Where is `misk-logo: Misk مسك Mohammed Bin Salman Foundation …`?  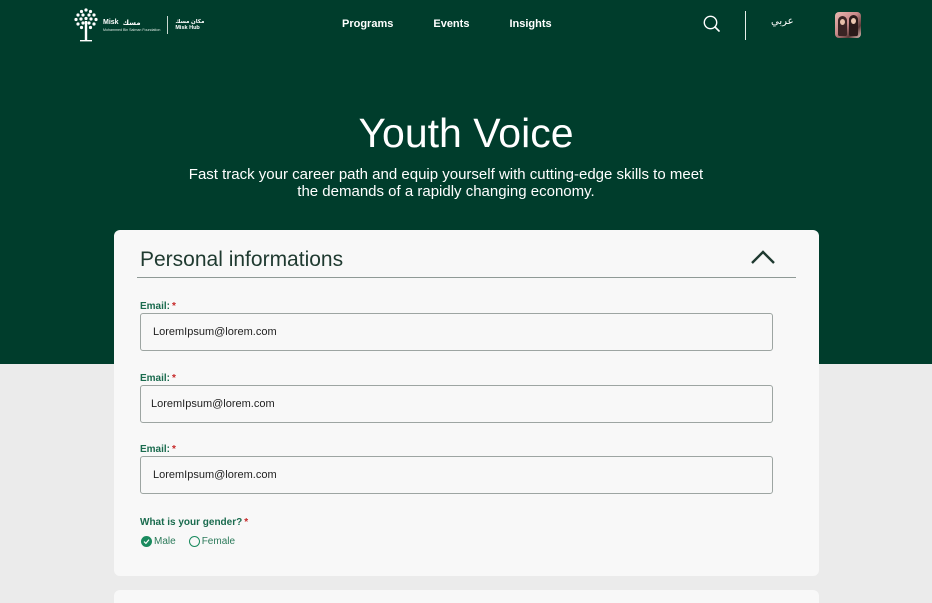
misk-logo: Misk مسك Mohammed Bin Salman Foundation … is located at coordinates (138, 25).